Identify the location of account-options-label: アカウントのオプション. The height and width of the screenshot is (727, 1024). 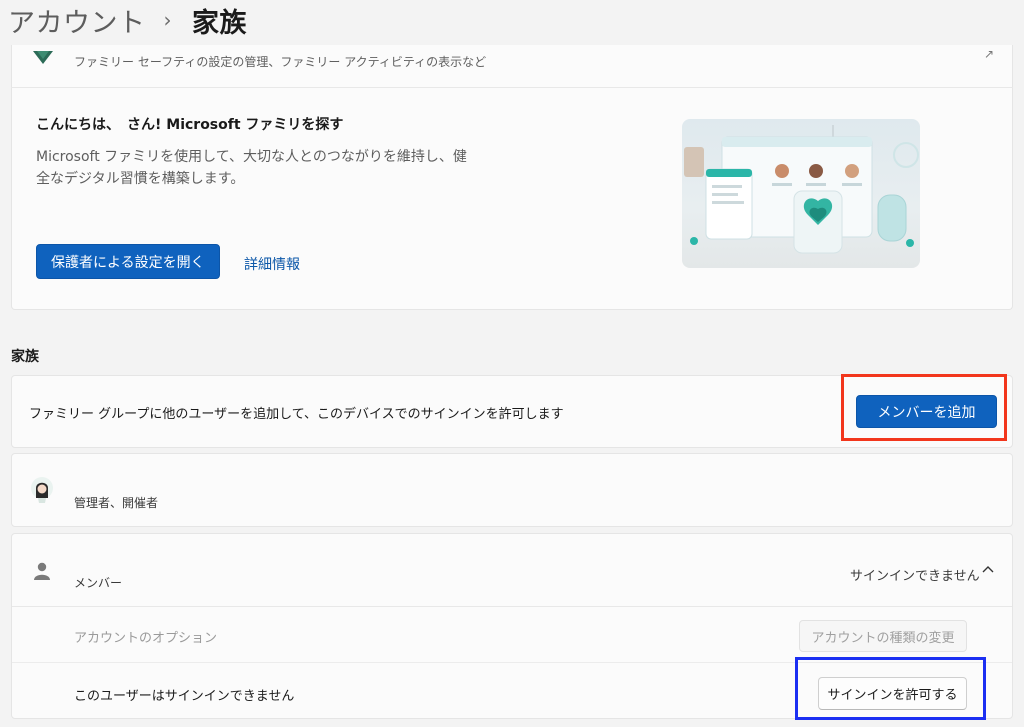
(146, 638).